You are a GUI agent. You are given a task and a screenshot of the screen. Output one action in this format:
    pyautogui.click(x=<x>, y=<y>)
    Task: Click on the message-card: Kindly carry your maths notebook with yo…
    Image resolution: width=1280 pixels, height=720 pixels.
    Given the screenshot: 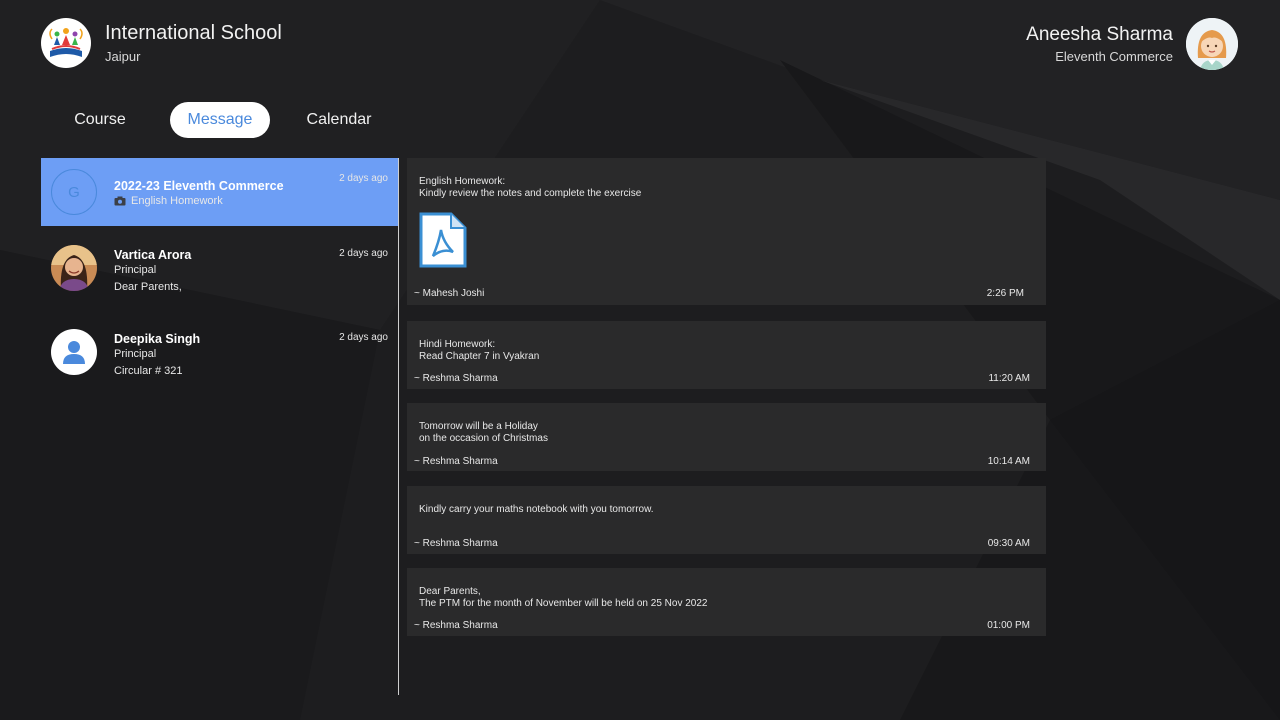 What is the action you would take?
    pyautogui.click(x=726, y=520)
    